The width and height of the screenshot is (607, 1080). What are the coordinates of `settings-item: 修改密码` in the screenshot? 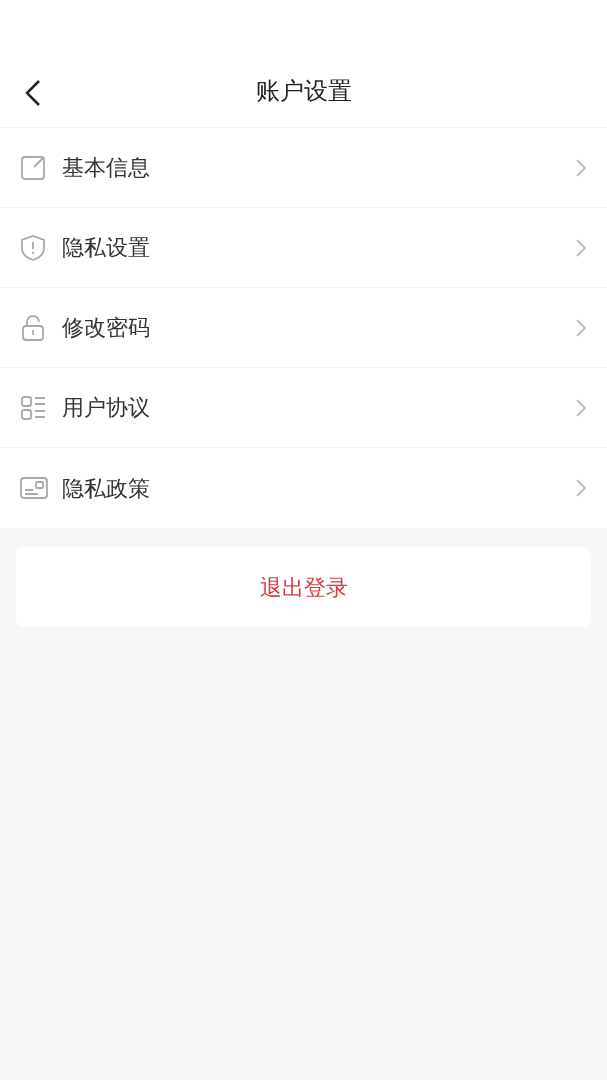 It's located at (303, 328).